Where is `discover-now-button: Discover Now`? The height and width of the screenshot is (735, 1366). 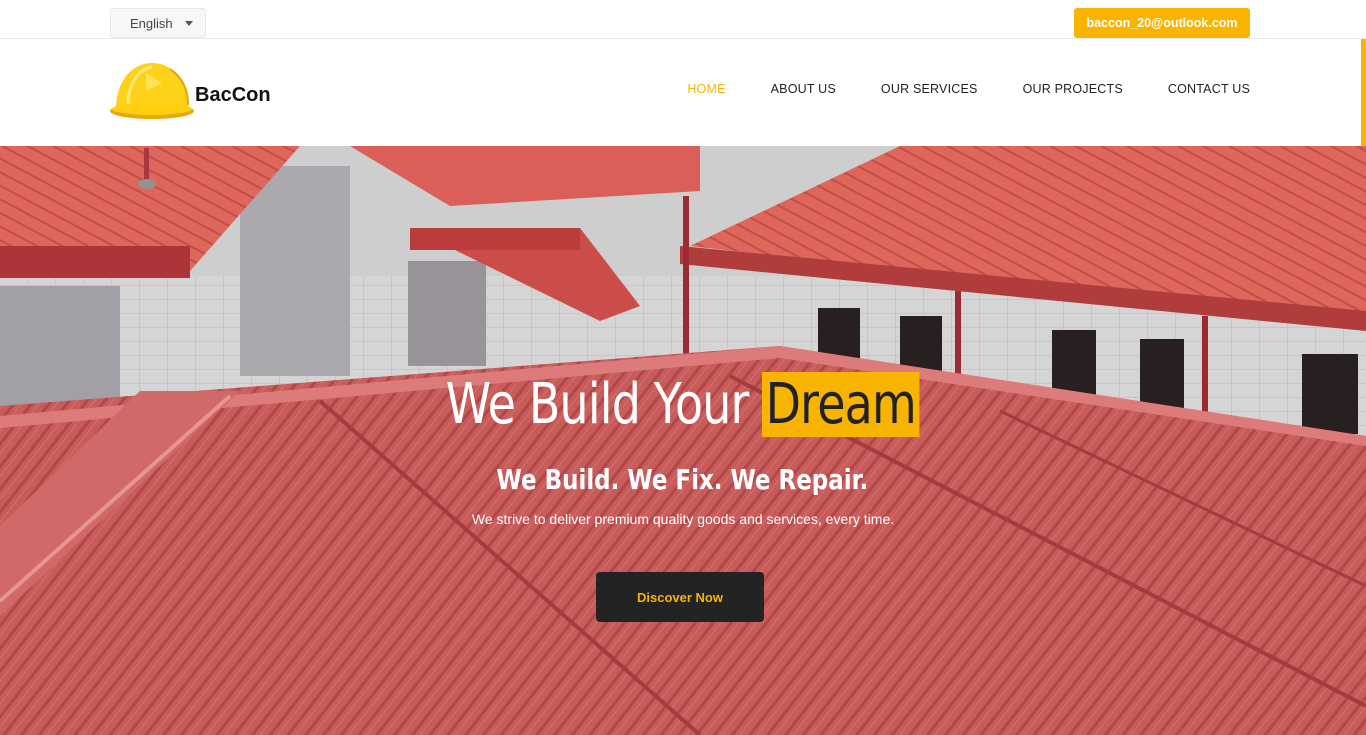 discover-now-button: Discover Now is located at coordinates (680, 597).